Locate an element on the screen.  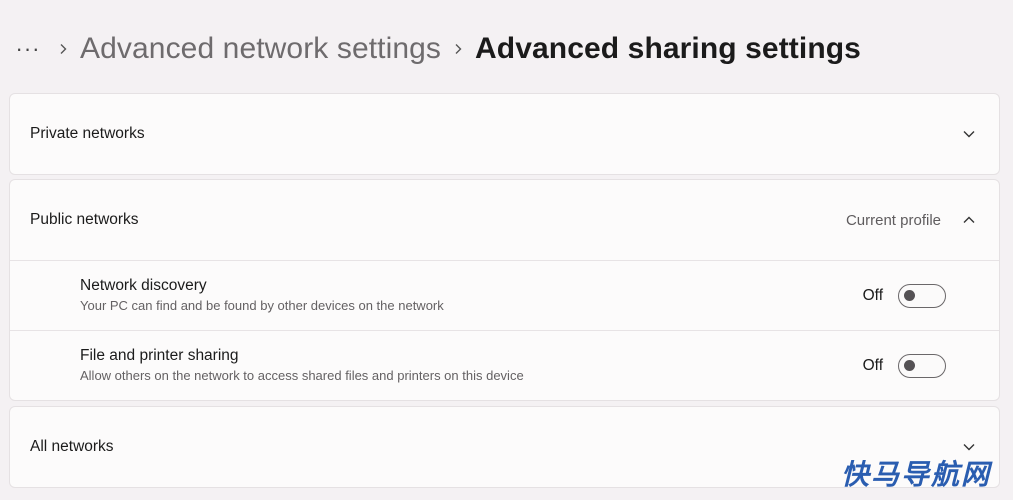
current-profile-label: Current profile is located at coordinates (893, 220).